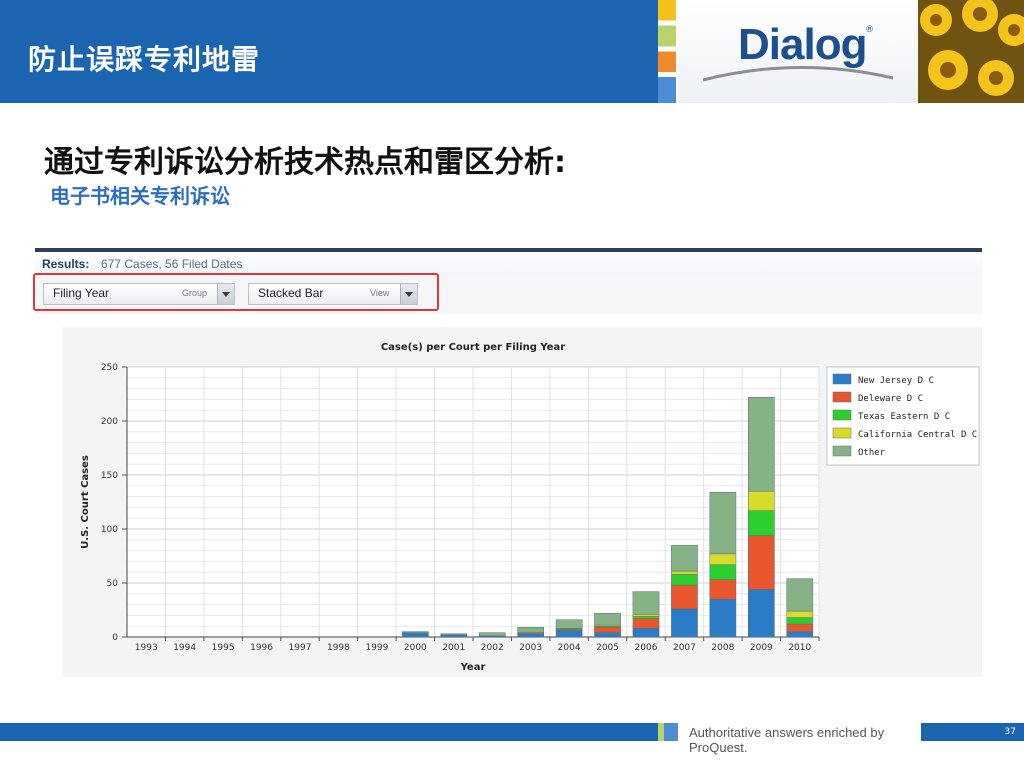  What do you see at coordinates (722, 648) in the screenshot?
I see `x-tick-label: 2008` at bounding box center [722, 648].